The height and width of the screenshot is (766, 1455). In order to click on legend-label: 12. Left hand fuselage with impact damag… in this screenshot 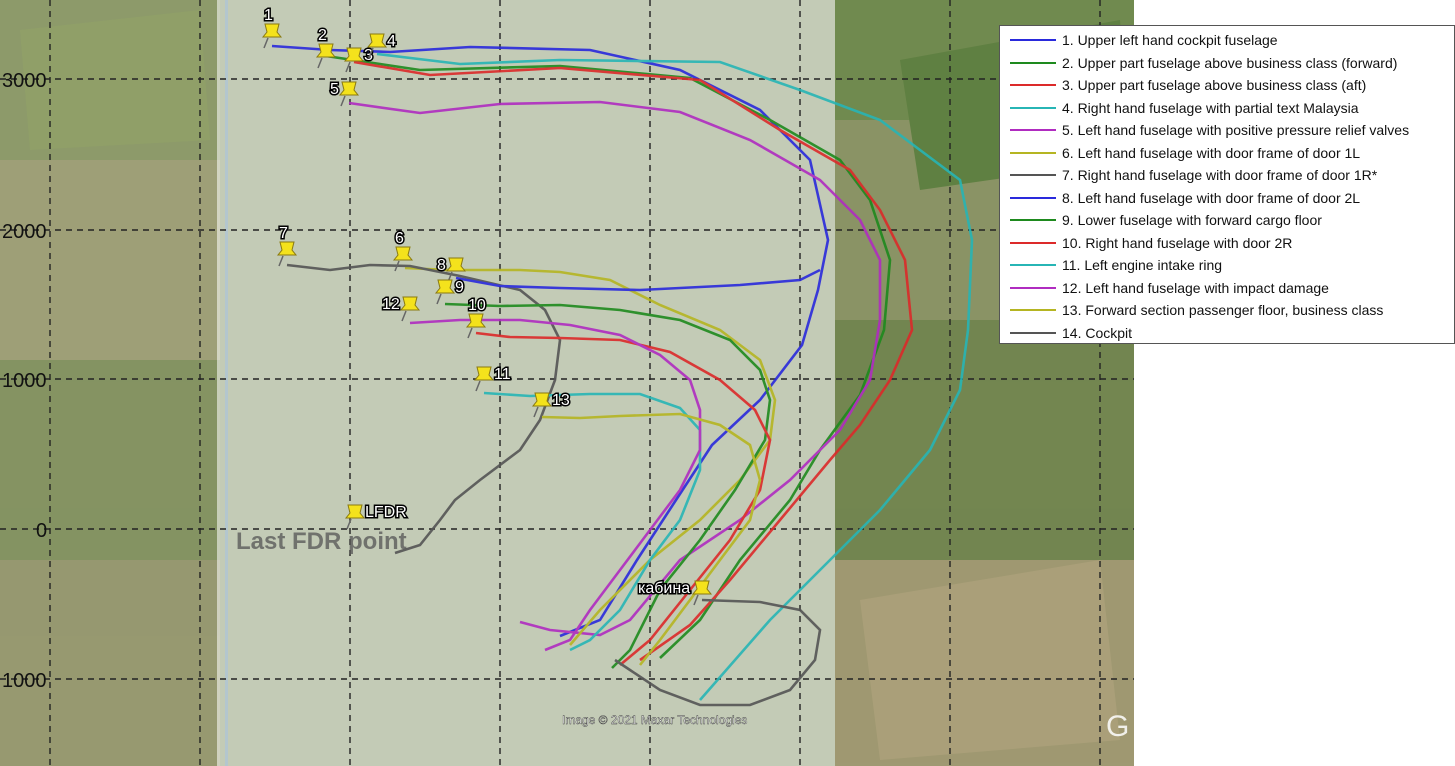, I will do `click(1195, 287)`.